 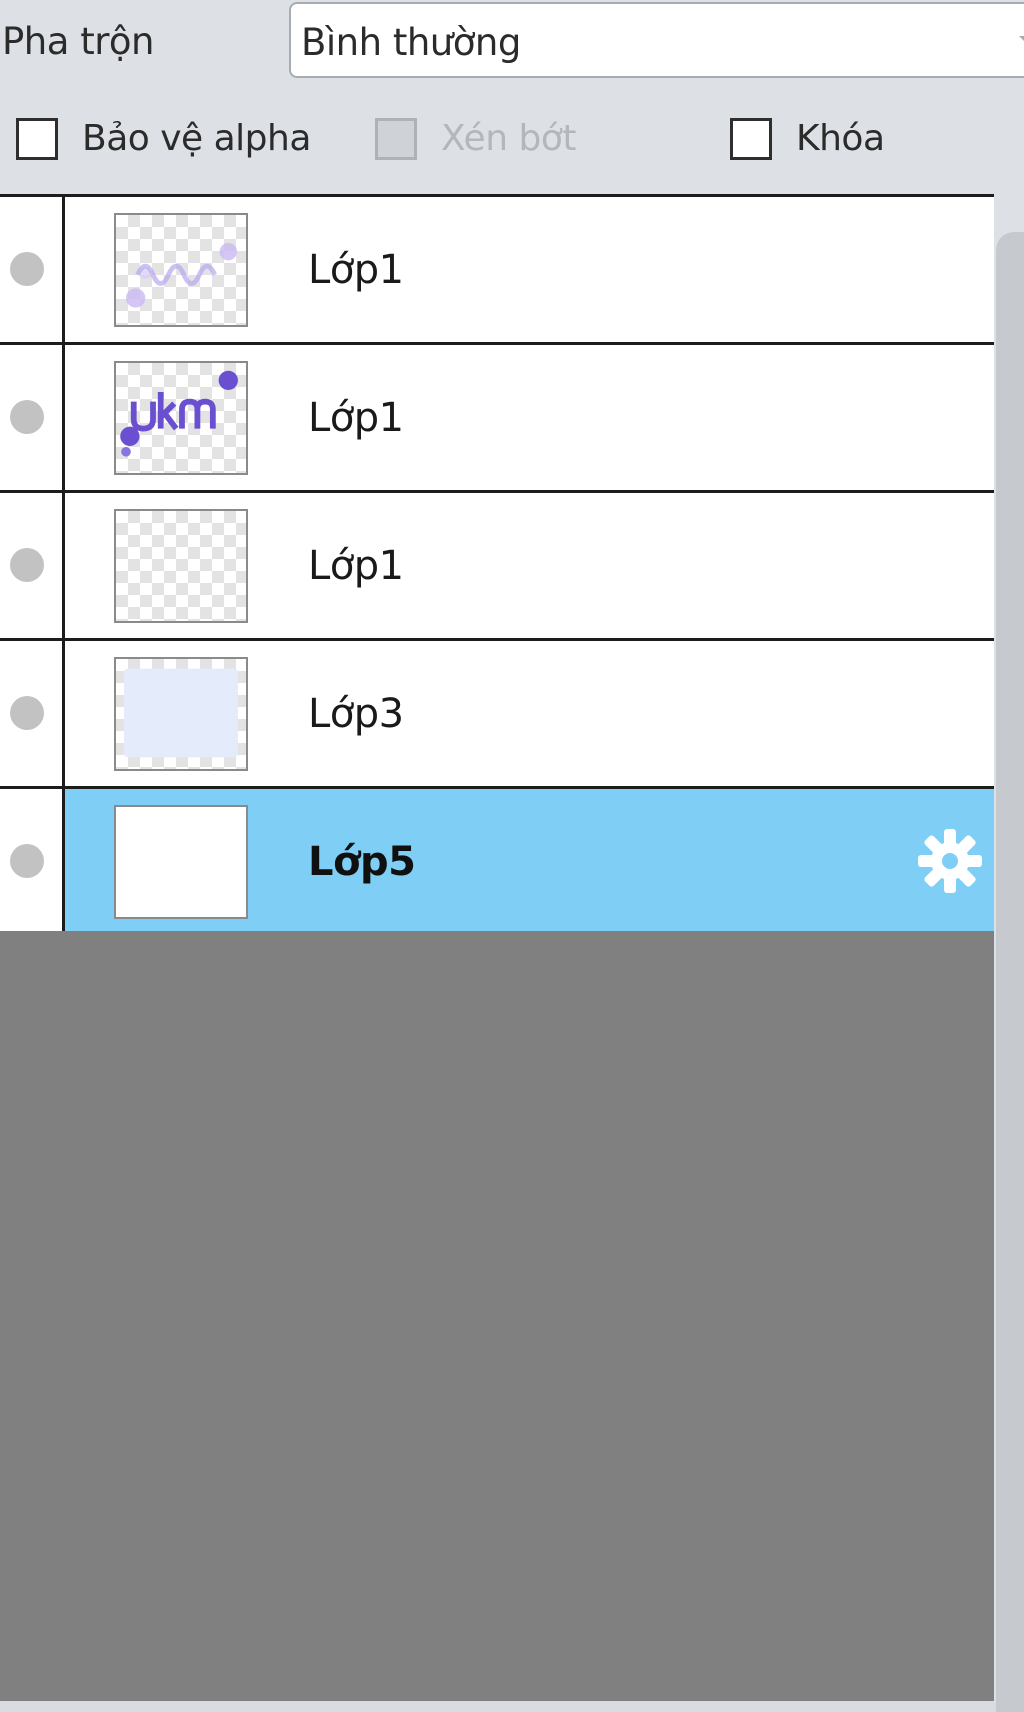 I want to click on chevron-down-icon, so click(x=1021, y=42).